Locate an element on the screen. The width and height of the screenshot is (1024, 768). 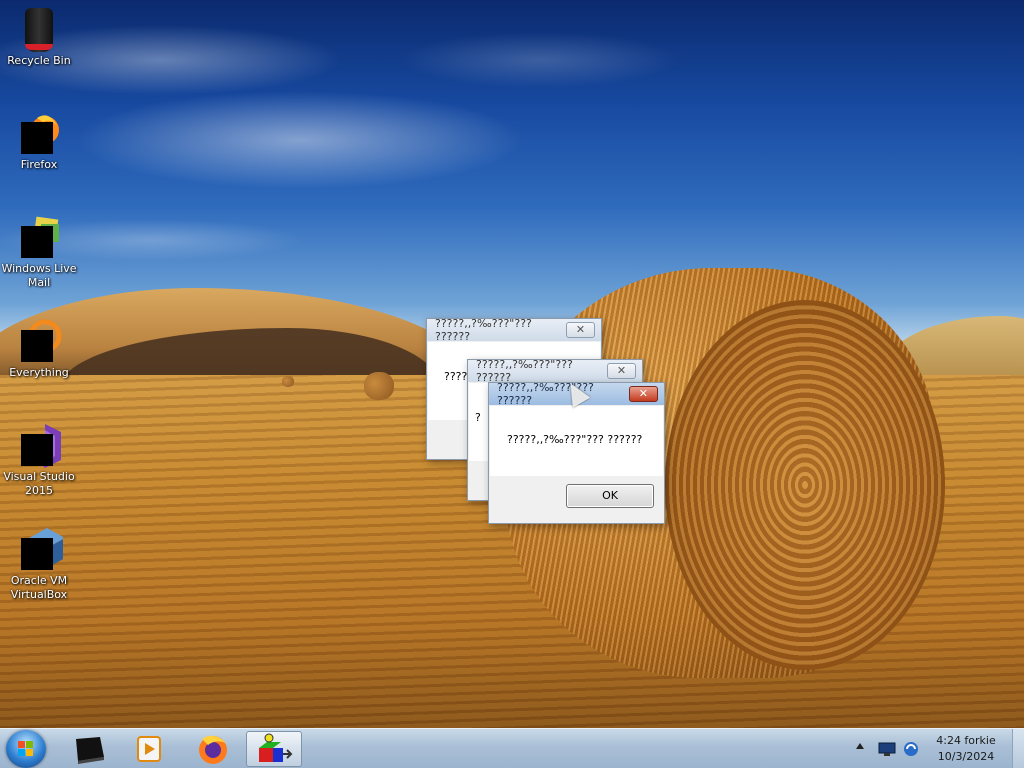
visual-studio-icon is located at coordinates (39, 444).